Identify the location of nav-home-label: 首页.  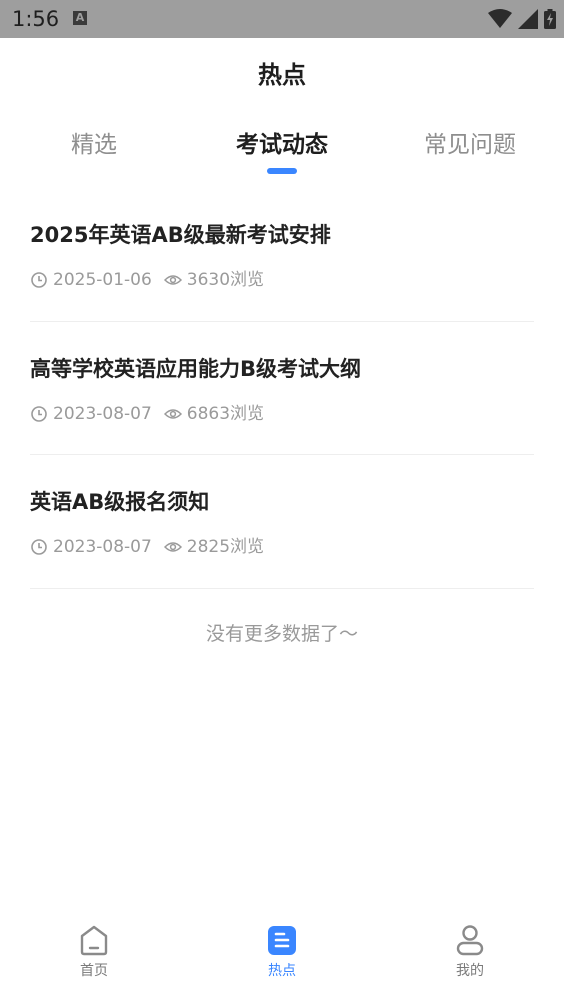
(94, 971).